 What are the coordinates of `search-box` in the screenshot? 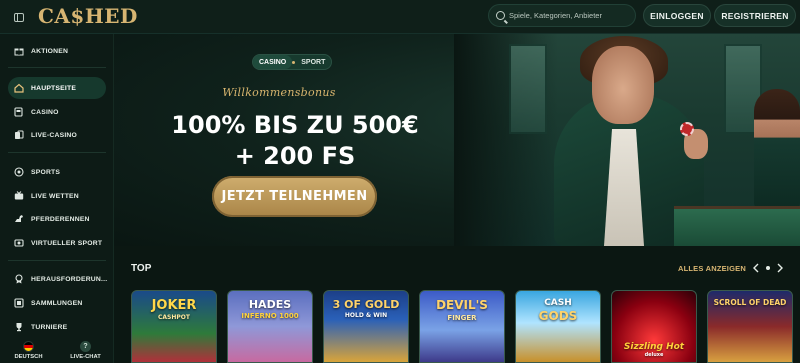 It's located at (562, 15).